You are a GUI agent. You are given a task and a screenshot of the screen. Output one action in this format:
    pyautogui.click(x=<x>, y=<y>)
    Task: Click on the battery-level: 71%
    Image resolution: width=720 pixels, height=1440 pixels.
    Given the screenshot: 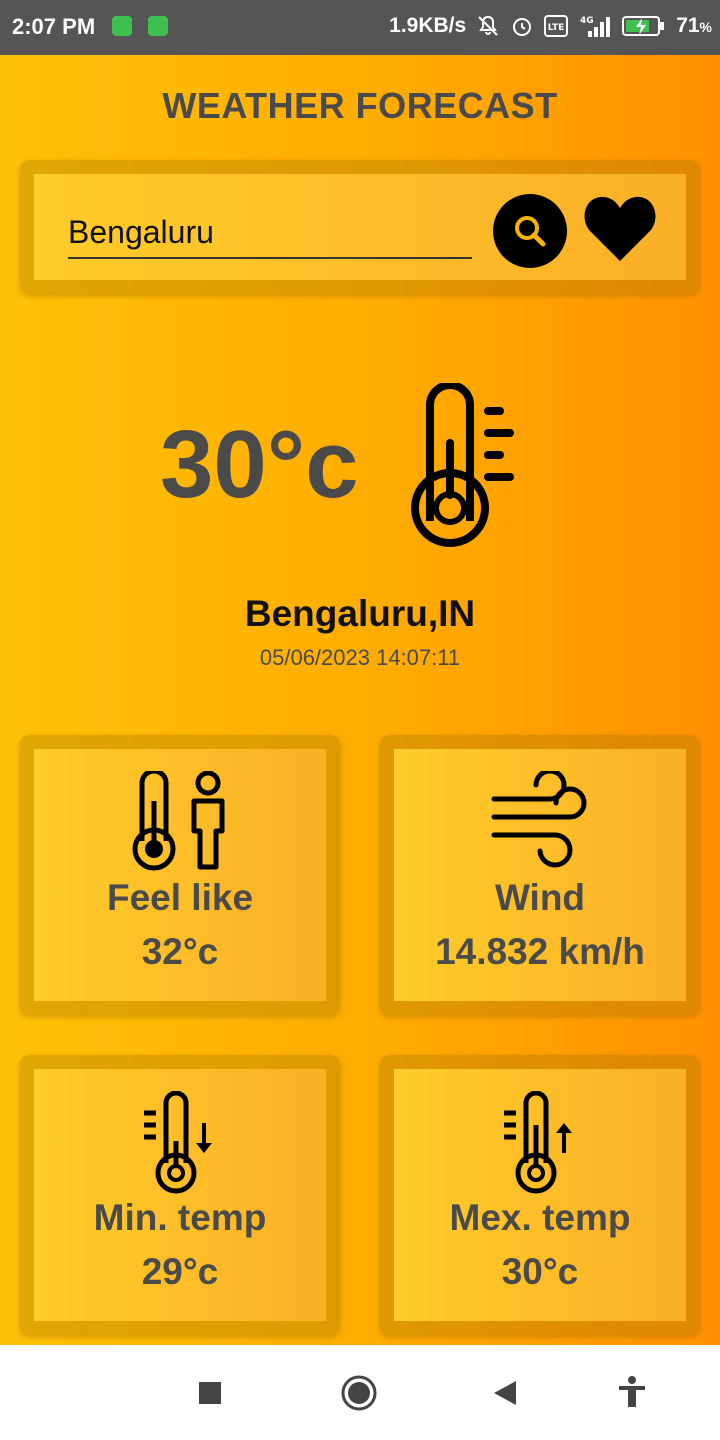 What is the action you would take?
    pyautogui.click(x=694, y=25)
    